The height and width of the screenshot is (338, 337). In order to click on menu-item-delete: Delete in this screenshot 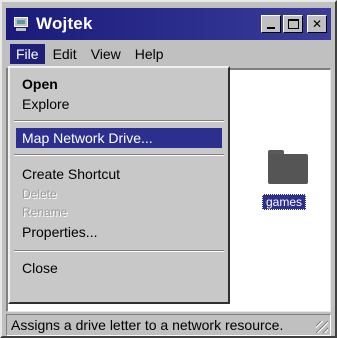, I will do `click(39, 194)`.